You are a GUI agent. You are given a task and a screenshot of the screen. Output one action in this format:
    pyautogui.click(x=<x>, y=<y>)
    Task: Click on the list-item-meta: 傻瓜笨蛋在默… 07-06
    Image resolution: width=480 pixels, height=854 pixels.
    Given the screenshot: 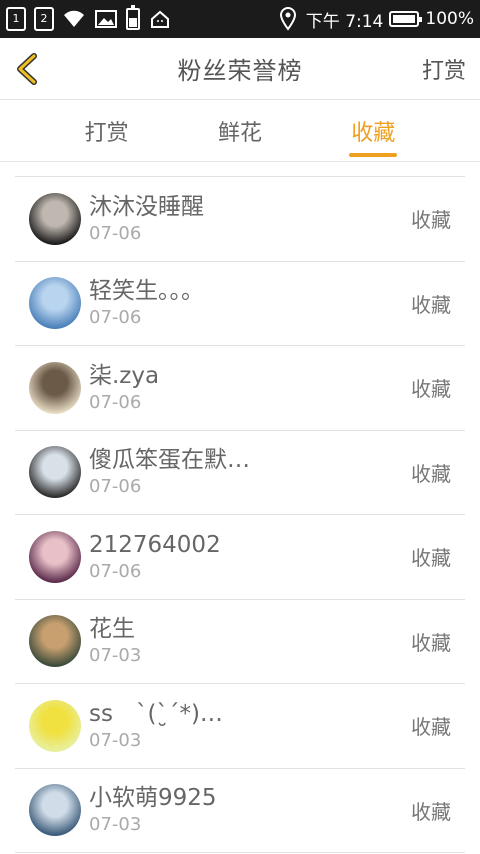 What is the action you would take?
    pyautogui.click(x=250, y=472)
    